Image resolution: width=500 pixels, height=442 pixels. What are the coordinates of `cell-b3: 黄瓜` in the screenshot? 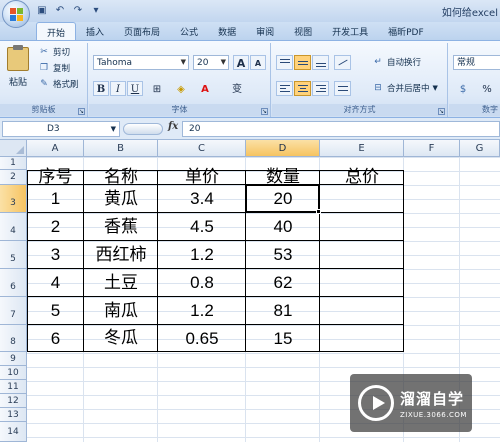 It's located at (121, 199).